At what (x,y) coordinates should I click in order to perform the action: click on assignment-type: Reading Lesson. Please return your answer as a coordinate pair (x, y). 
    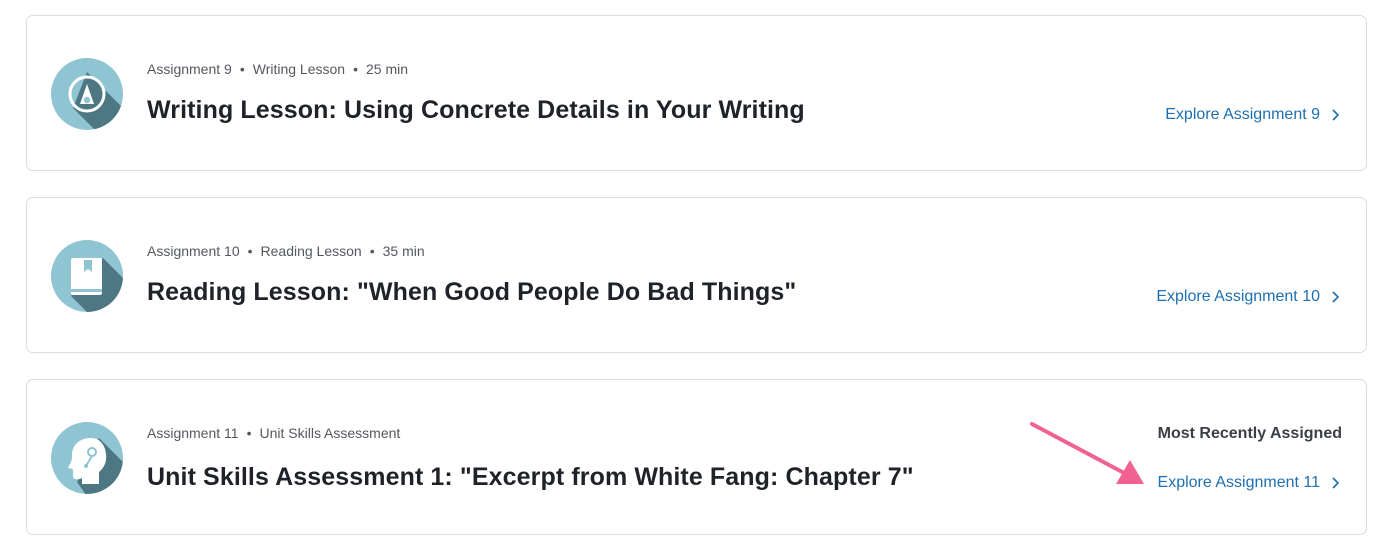
    Looking at the image, I should click on (311, 251).